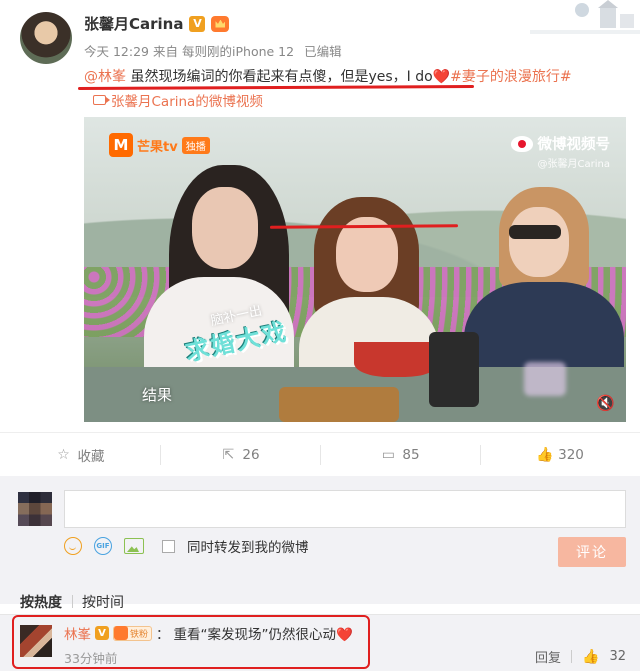 The width and height of the screenshot is (640, 671). What do you see at coordinates (220, 23) in the screenshot?
I see `member-crown-icon` at bounding box center [220, 23].